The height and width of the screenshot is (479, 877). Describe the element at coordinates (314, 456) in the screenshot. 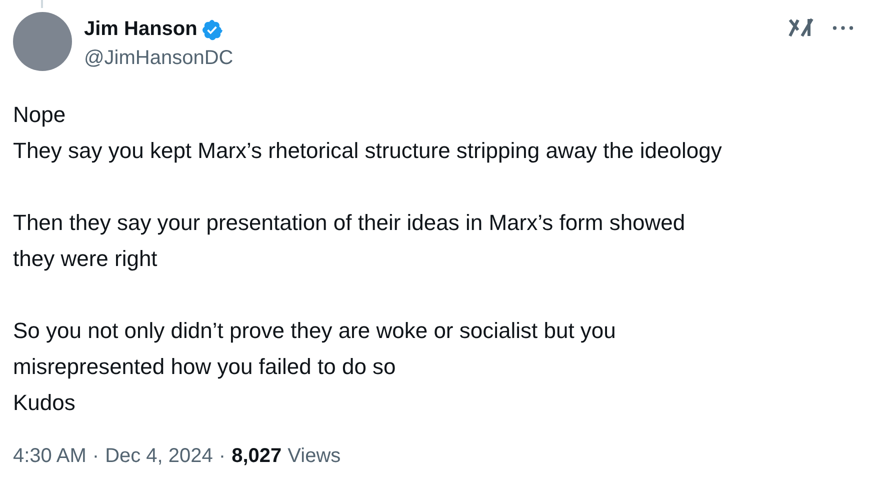

I see `views-label: Views` at that location.